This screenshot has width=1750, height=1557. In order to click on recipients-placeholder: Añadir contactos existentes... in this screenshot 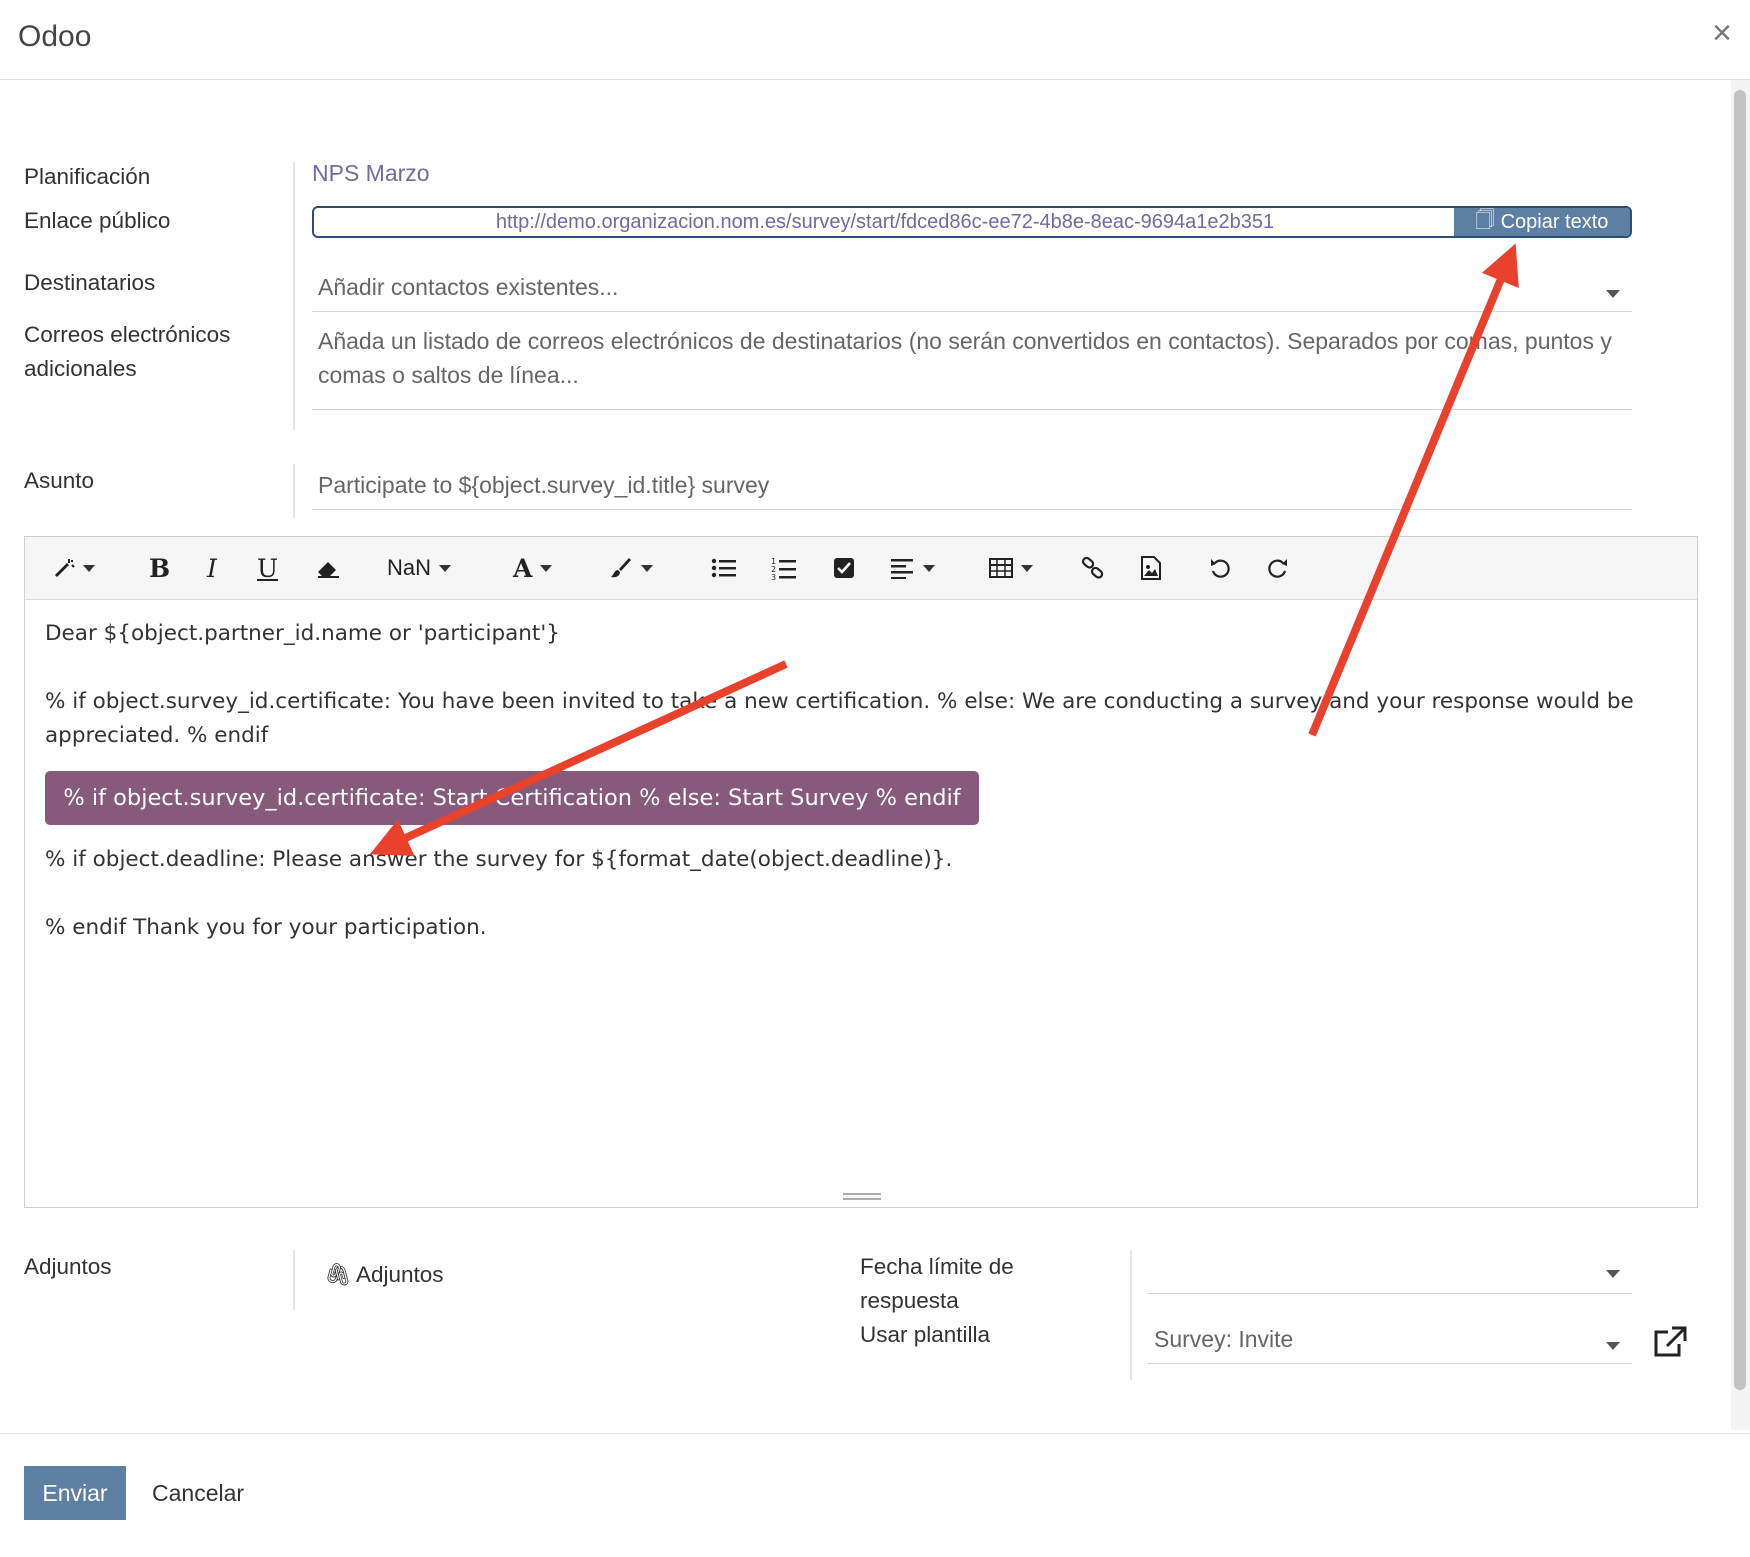, I will do `click(468, 287)`.